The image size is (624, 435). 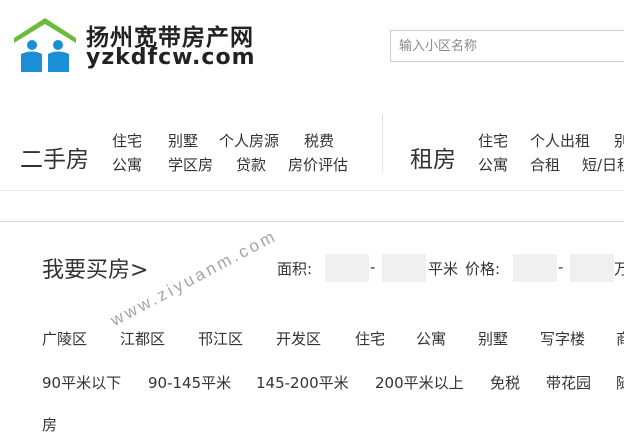 What do you see at coordinates (493, 338) in the screenshot?
I see `filter-villa: 别墅` at bounding box center [493, 338].